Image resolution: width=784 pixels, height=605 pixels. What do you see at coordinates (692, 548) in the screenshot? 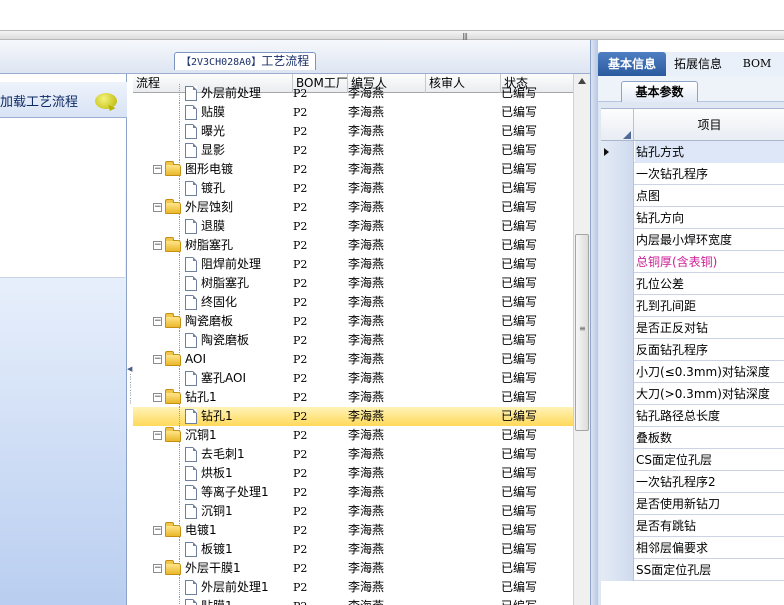
I see `param-row: 相邻层偏要求` at bounding box center [692, 548].